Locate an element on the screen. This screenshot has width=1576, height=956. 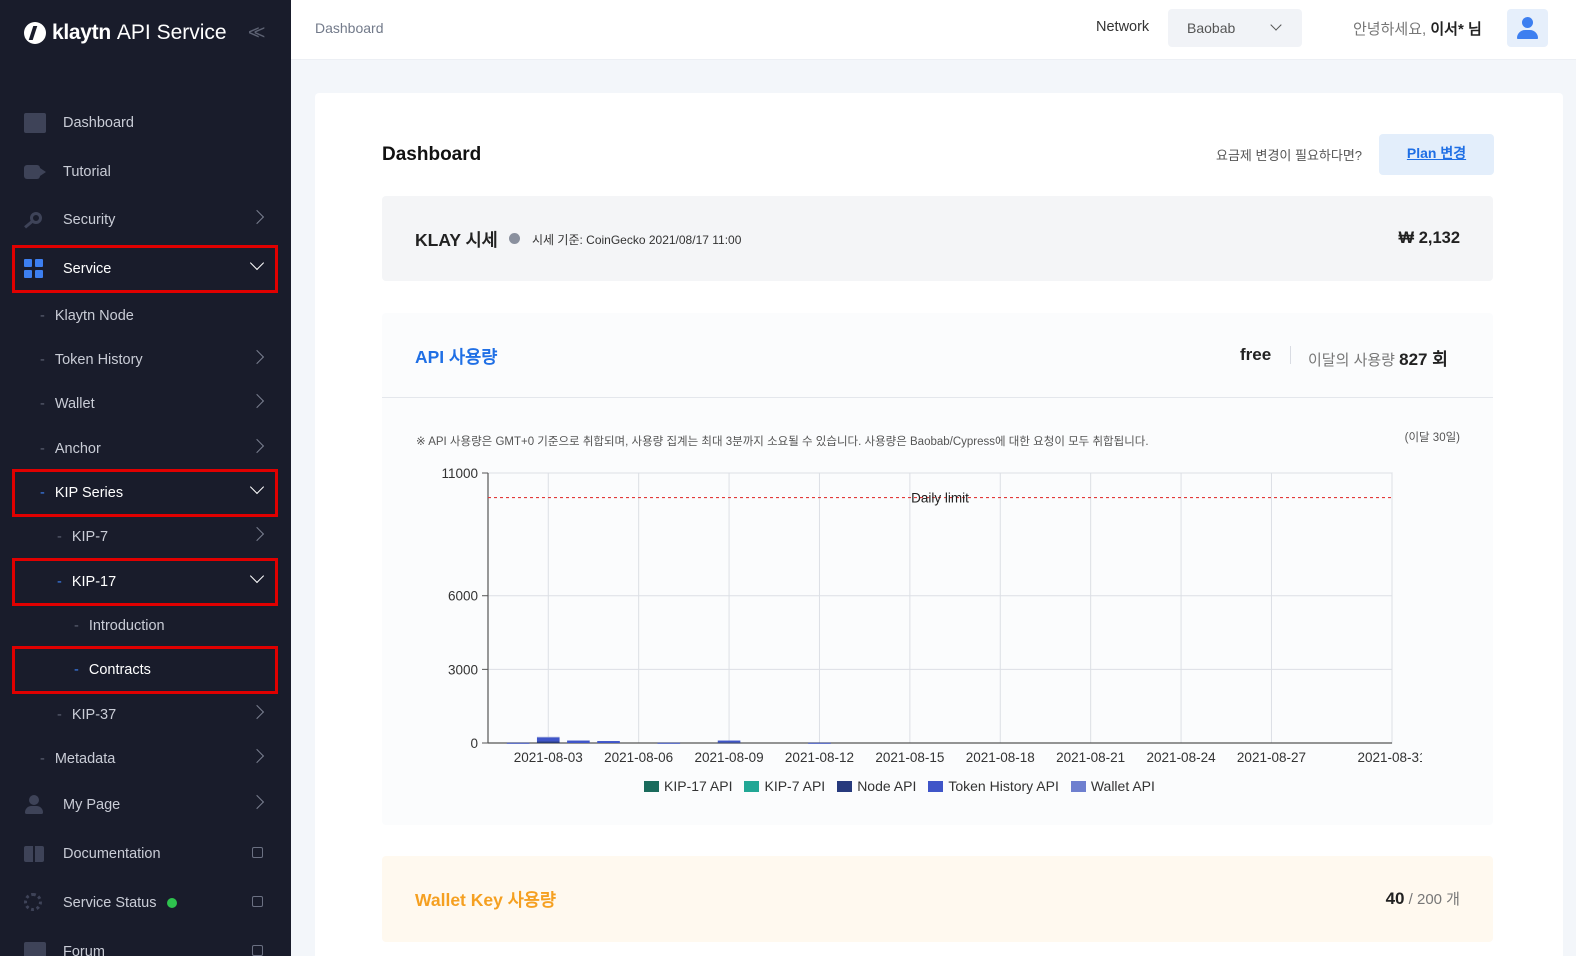
sidebar-item-my-page: My Page is located at coordinates (145, 805).